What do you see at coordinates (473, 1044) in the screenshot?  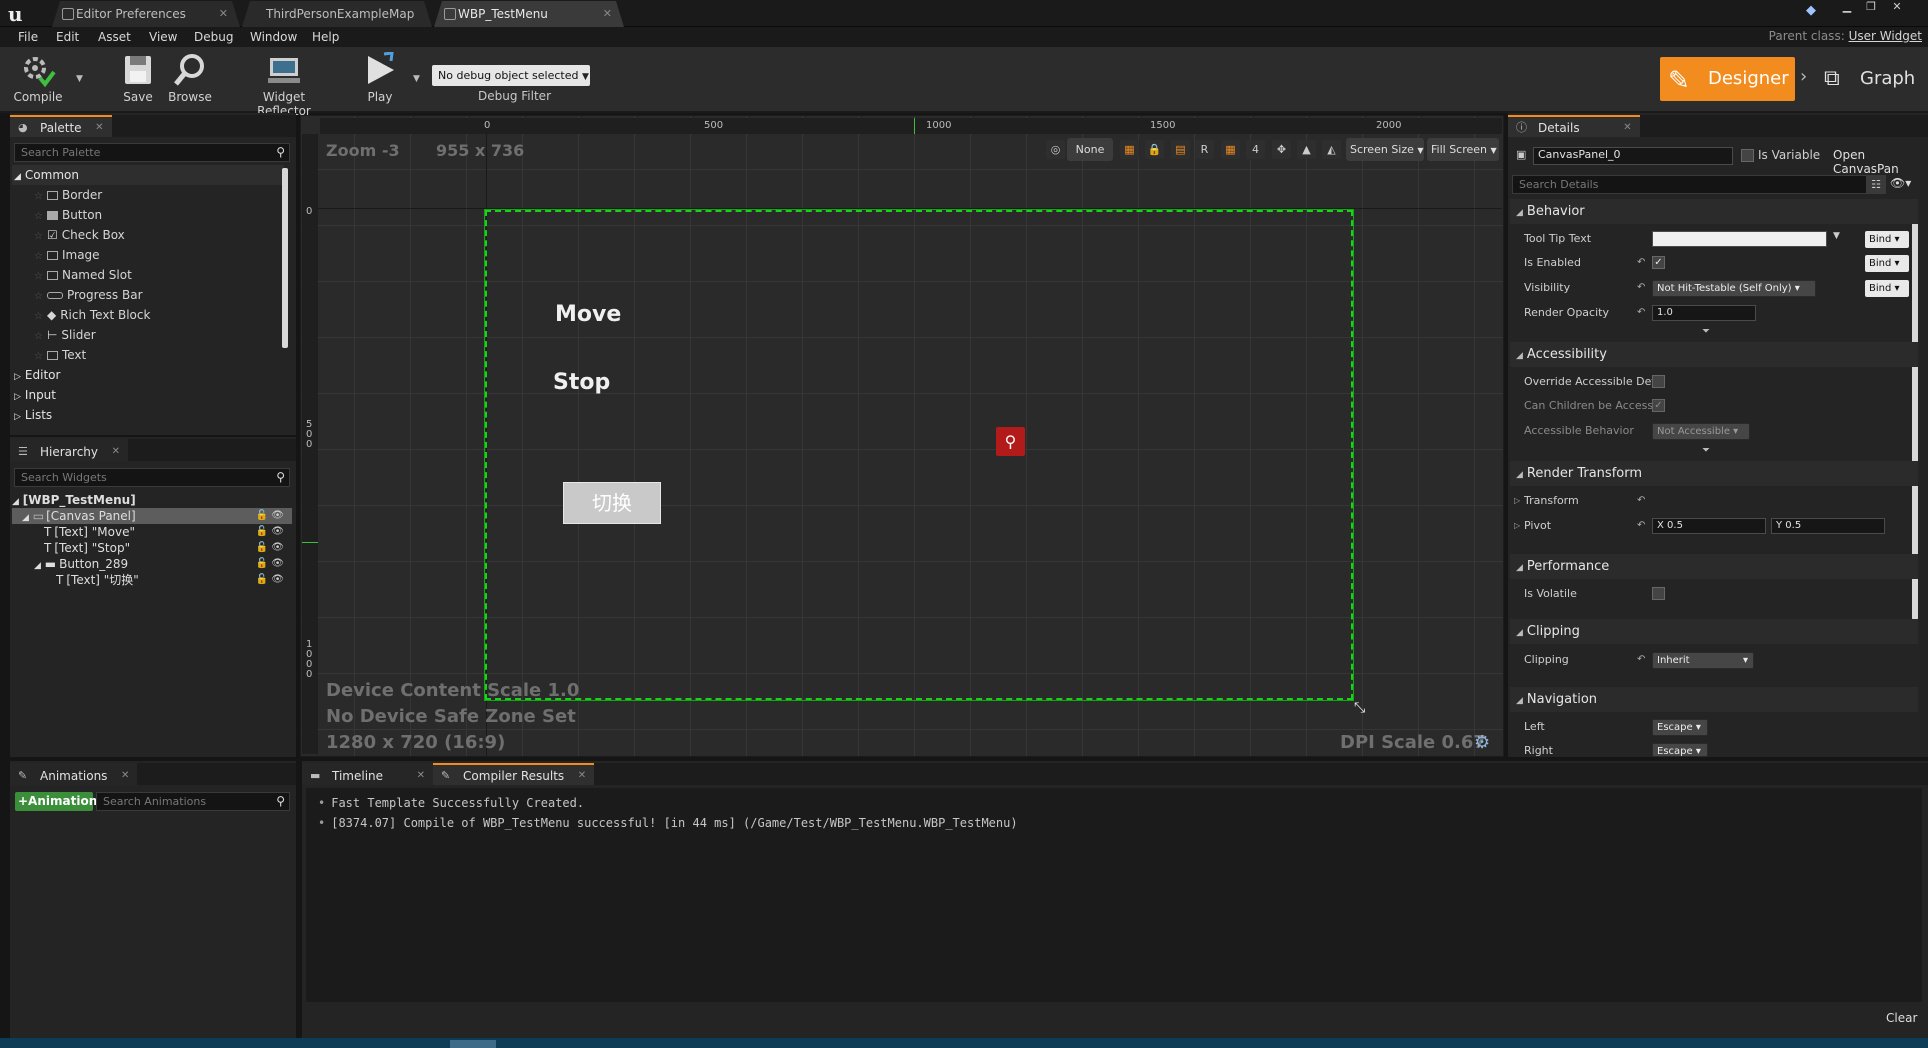 I see `taskbar-item` at bounding box center [473, 1044].